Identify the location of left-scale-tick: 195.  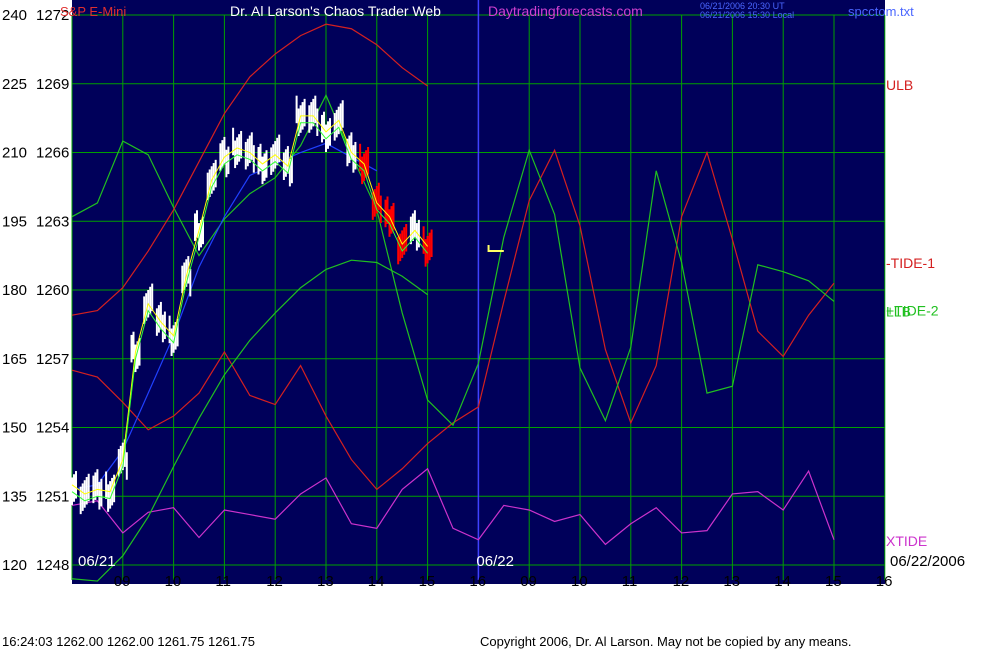
(14, 221).